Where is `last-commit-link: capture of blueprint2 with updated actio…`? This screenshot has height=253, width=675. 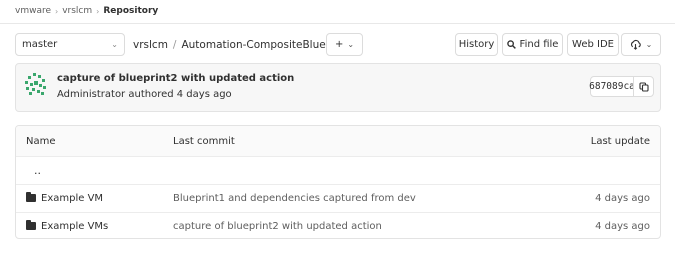 last-commit-link: capture of blueprint2 with updated actio… is located at coordinates (277, 225).